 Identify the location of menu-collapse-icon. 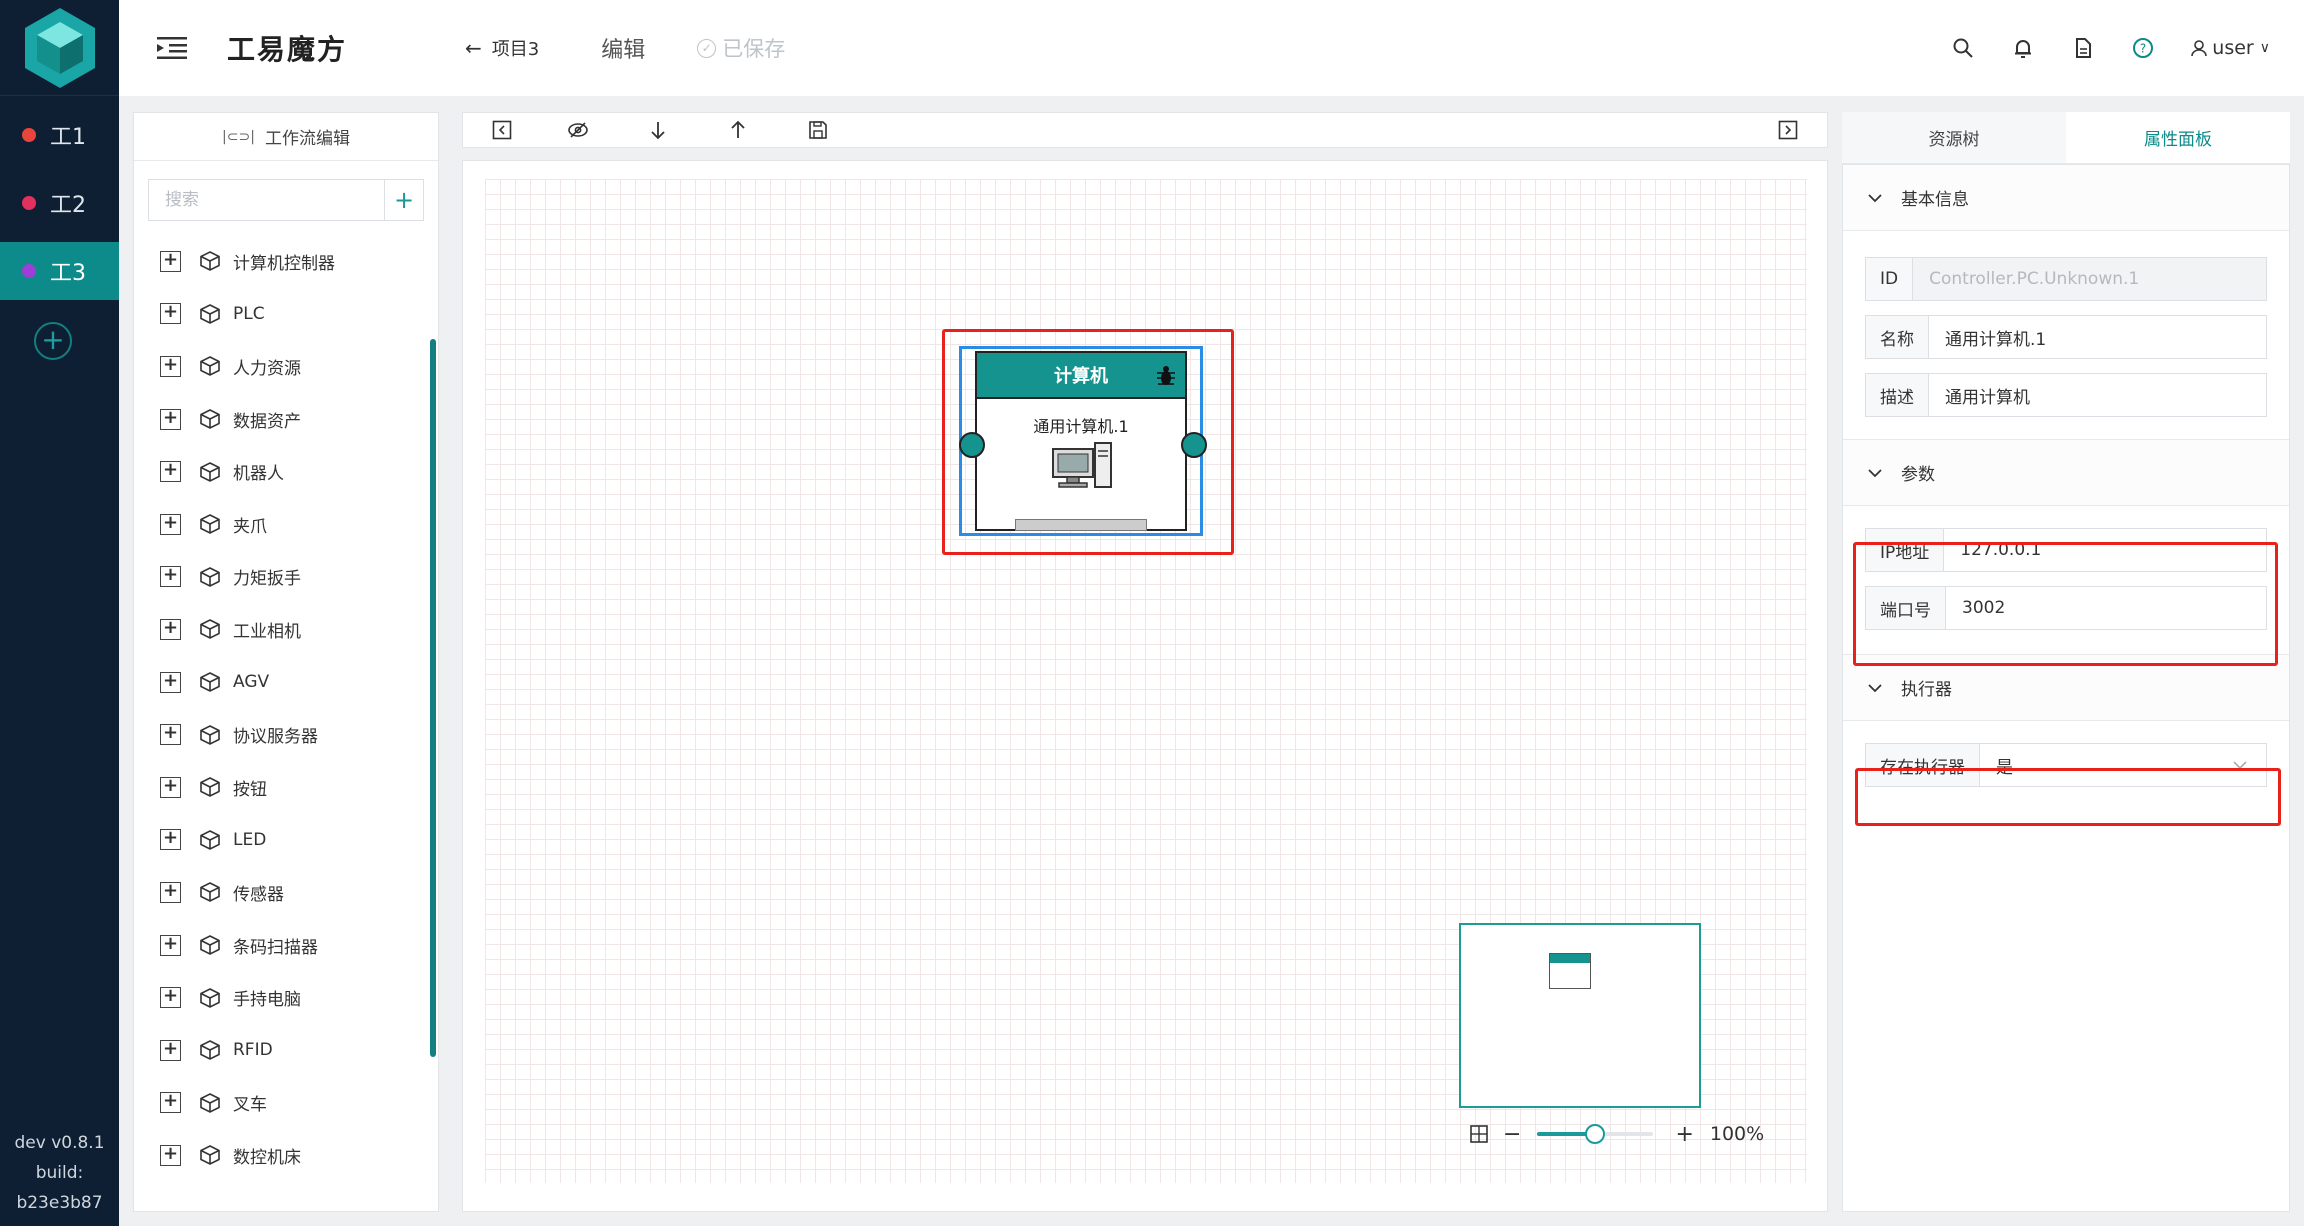
(172, 48).